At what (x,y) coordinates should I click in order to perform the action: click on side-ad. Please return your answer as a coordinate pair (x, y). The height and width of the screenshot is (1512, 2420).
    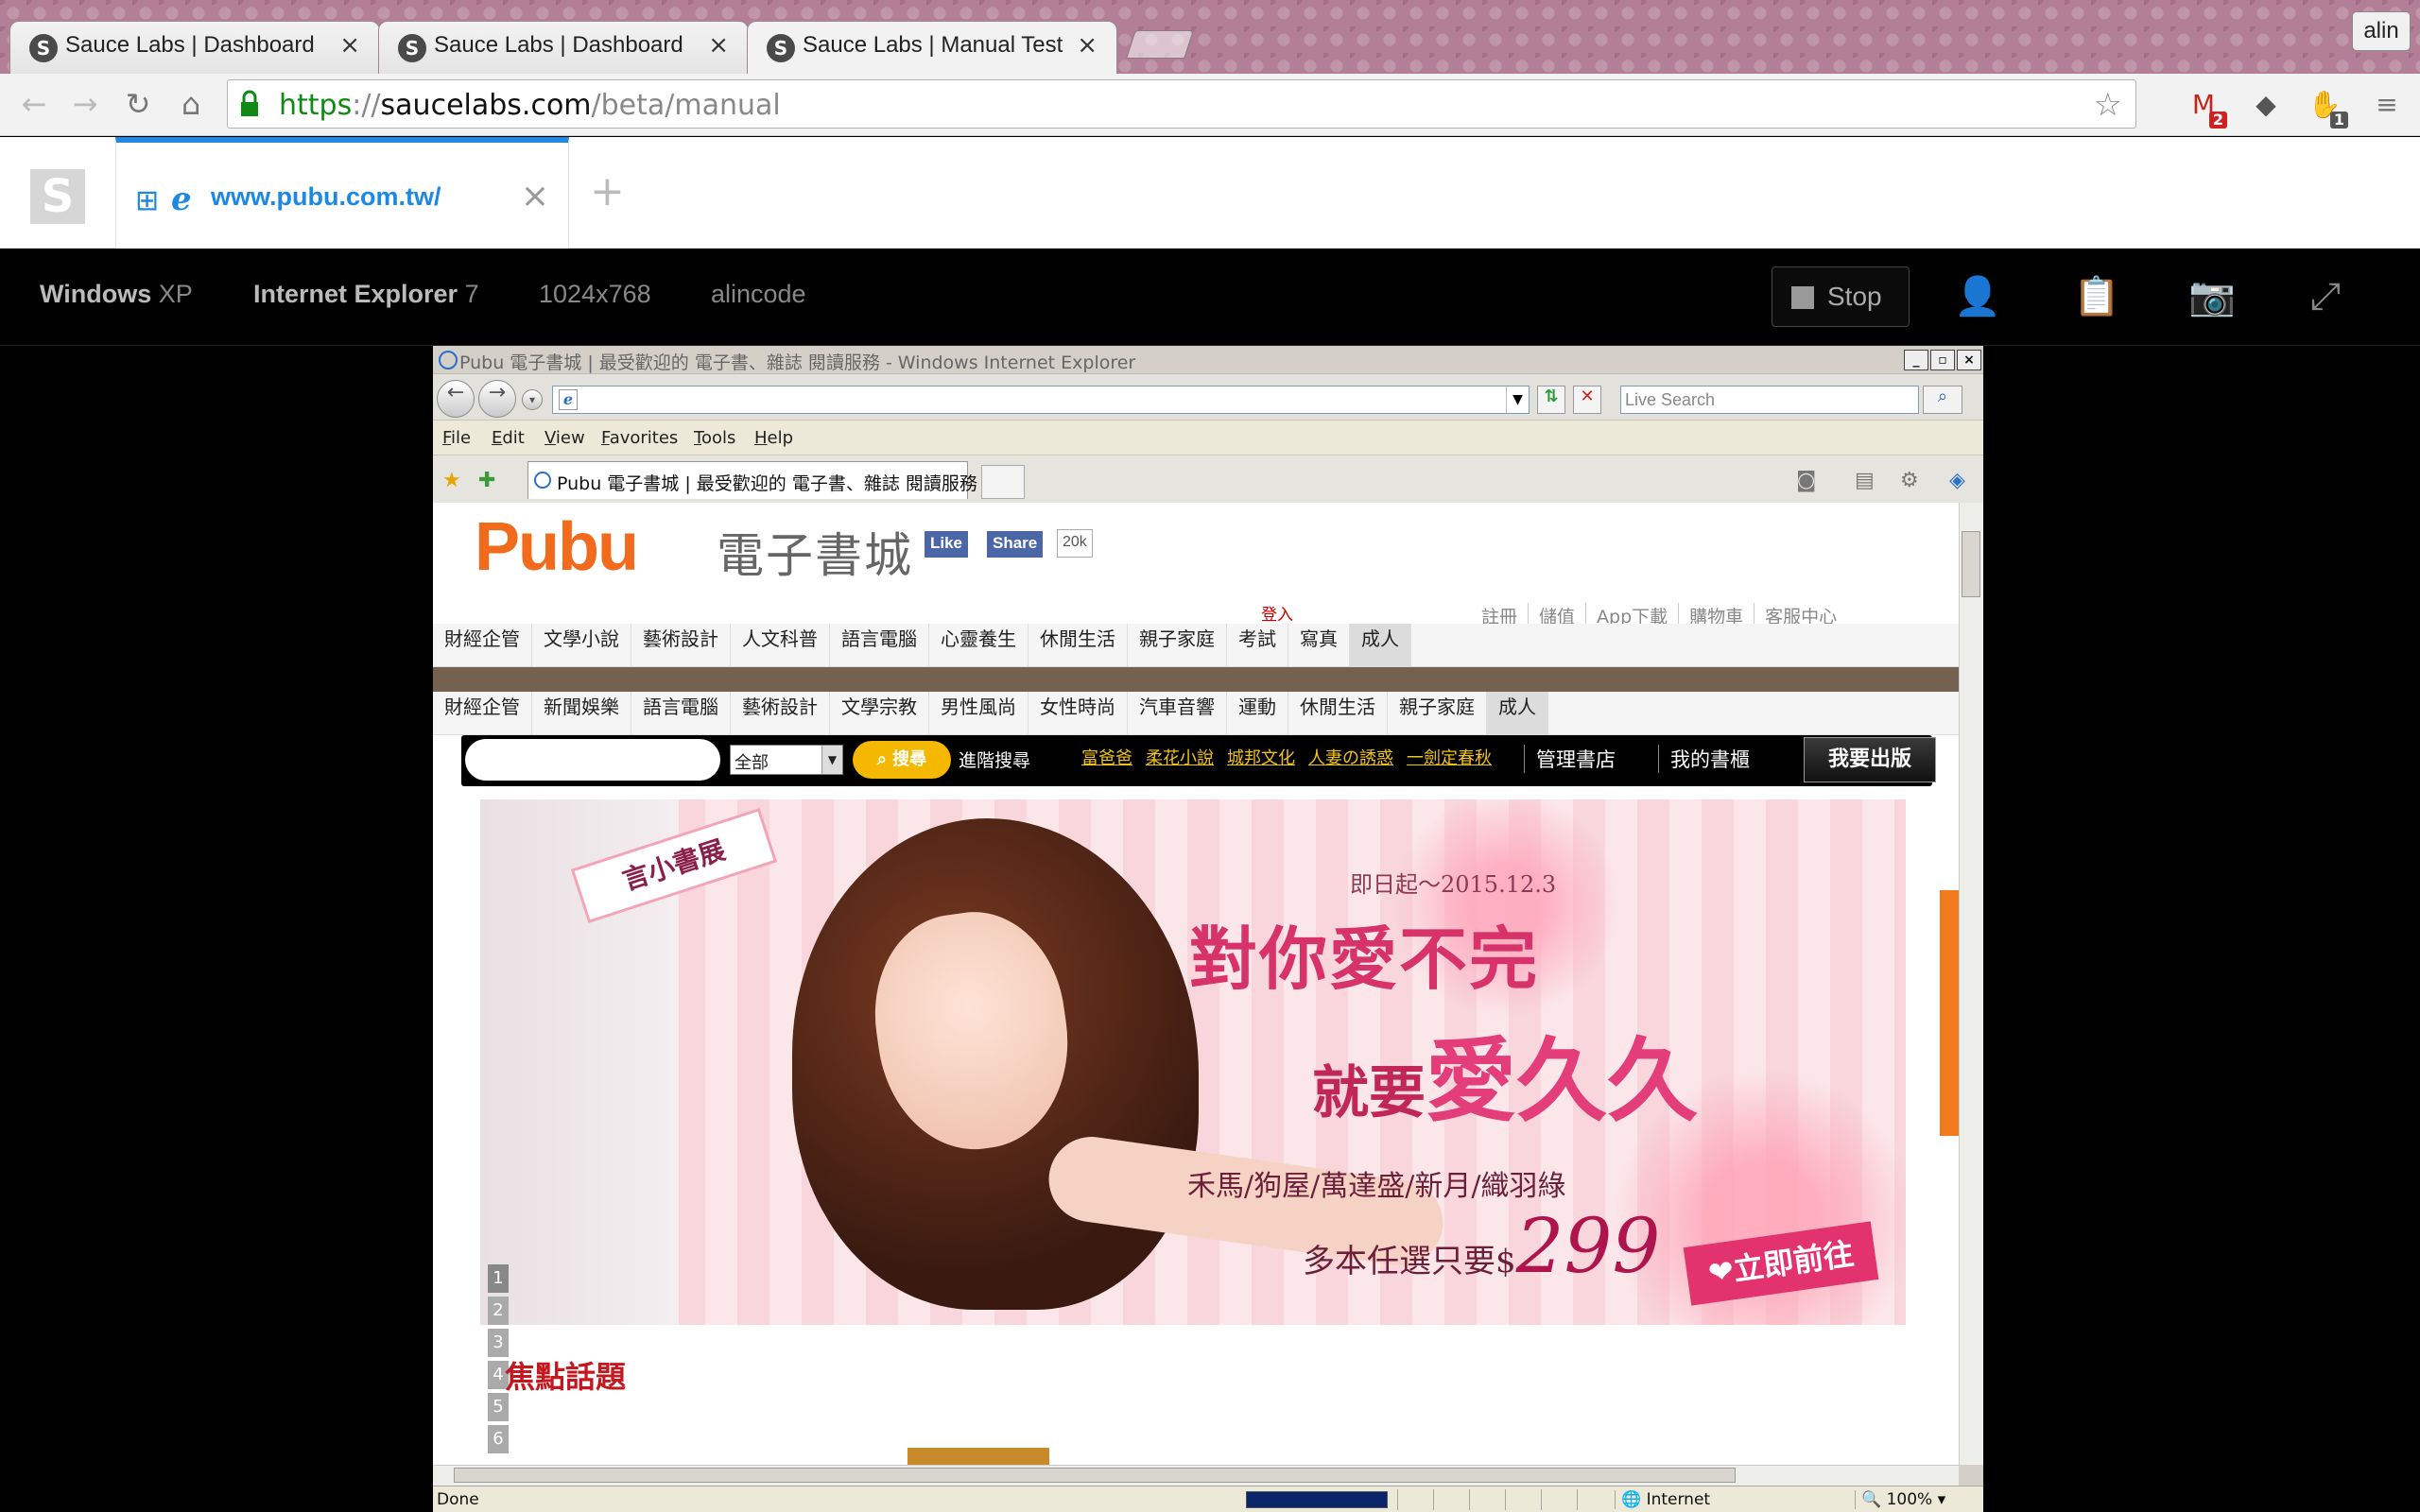
    Looking at the image, I should click on (1949, 1013).